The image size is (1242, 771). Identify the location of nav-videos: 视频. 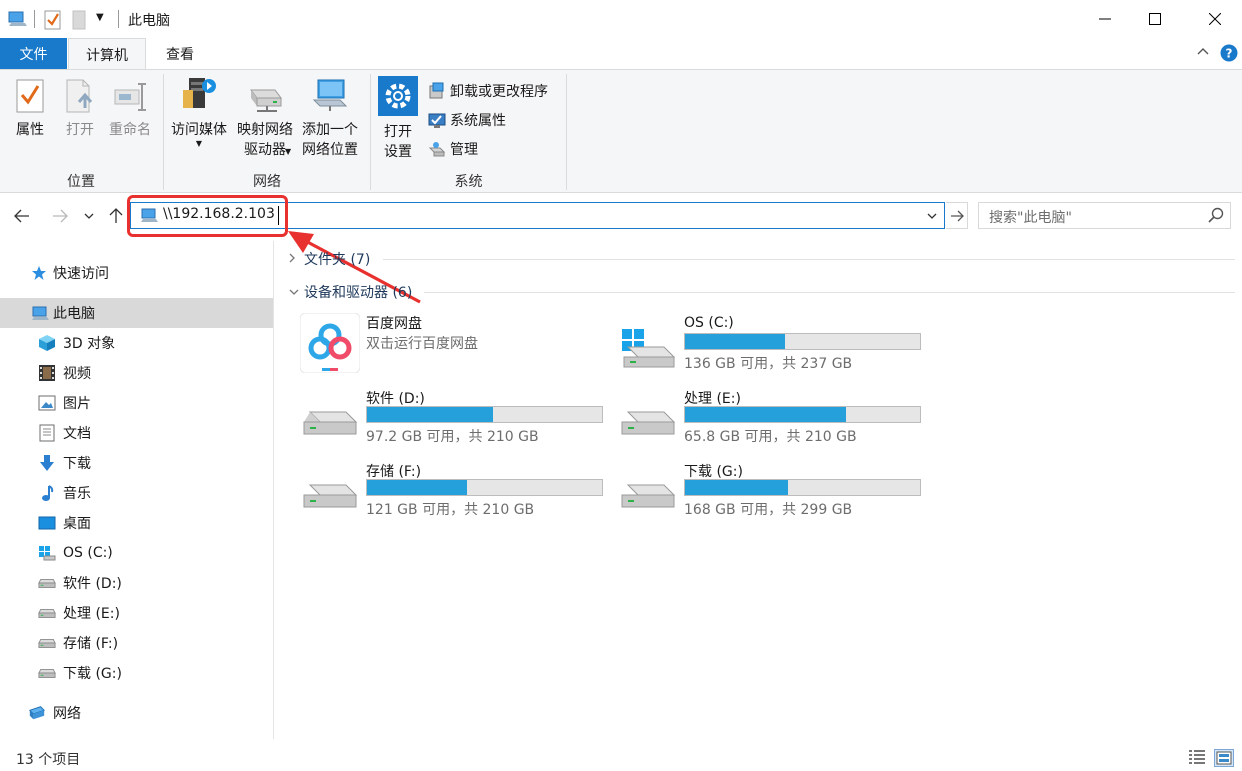
(136, 373).